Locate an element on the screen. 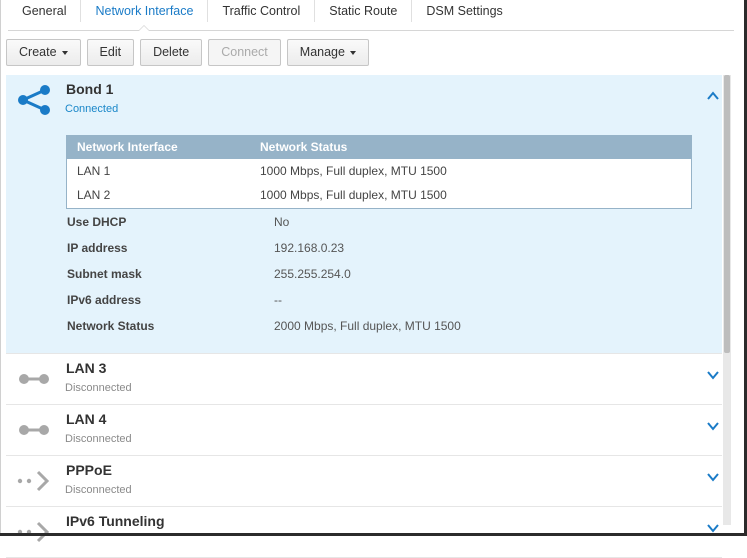 The image size is (747, 558). column-header-interface: Network Interface is located at coordinates (127, 147).